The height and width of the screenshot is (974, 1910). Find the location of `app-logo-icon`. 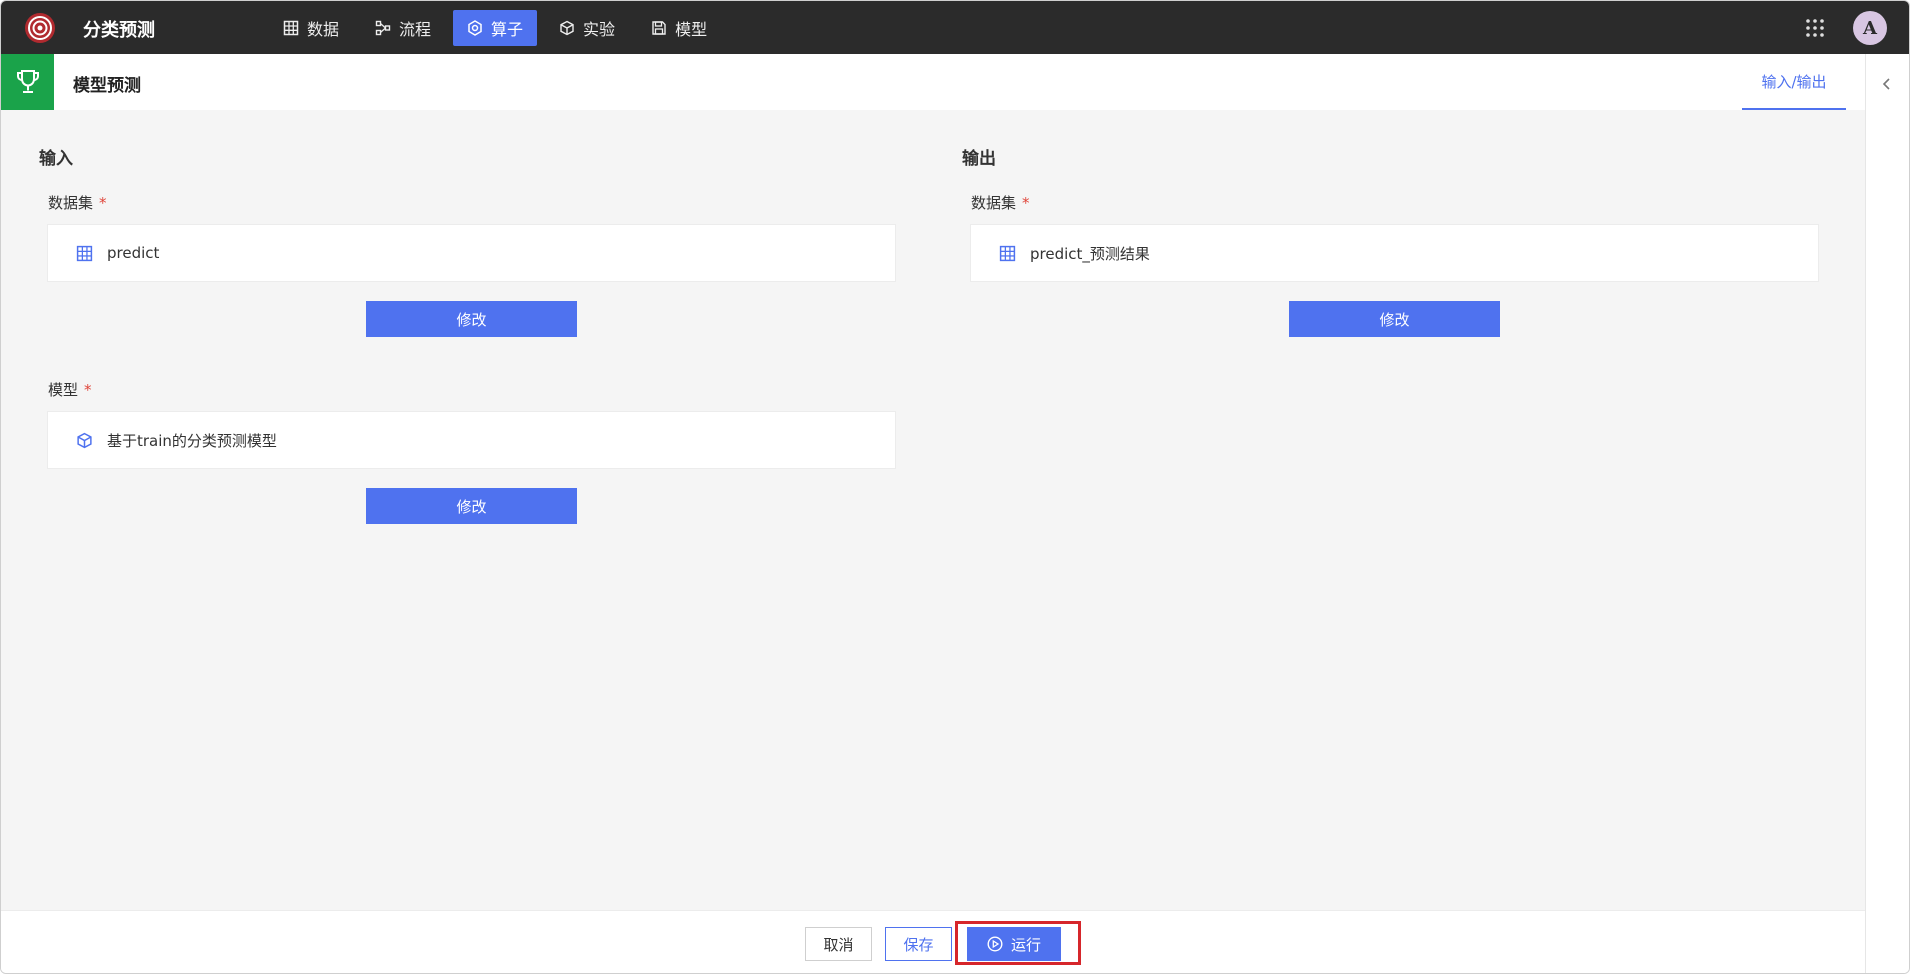

app-logo-icon is located at coordinates (40, 28).